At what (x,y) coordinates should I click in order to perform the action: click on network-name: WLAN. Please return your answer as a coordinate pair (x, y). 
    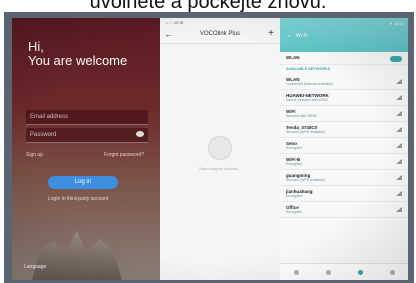
    Looking at the image, I should click on (293, 79).